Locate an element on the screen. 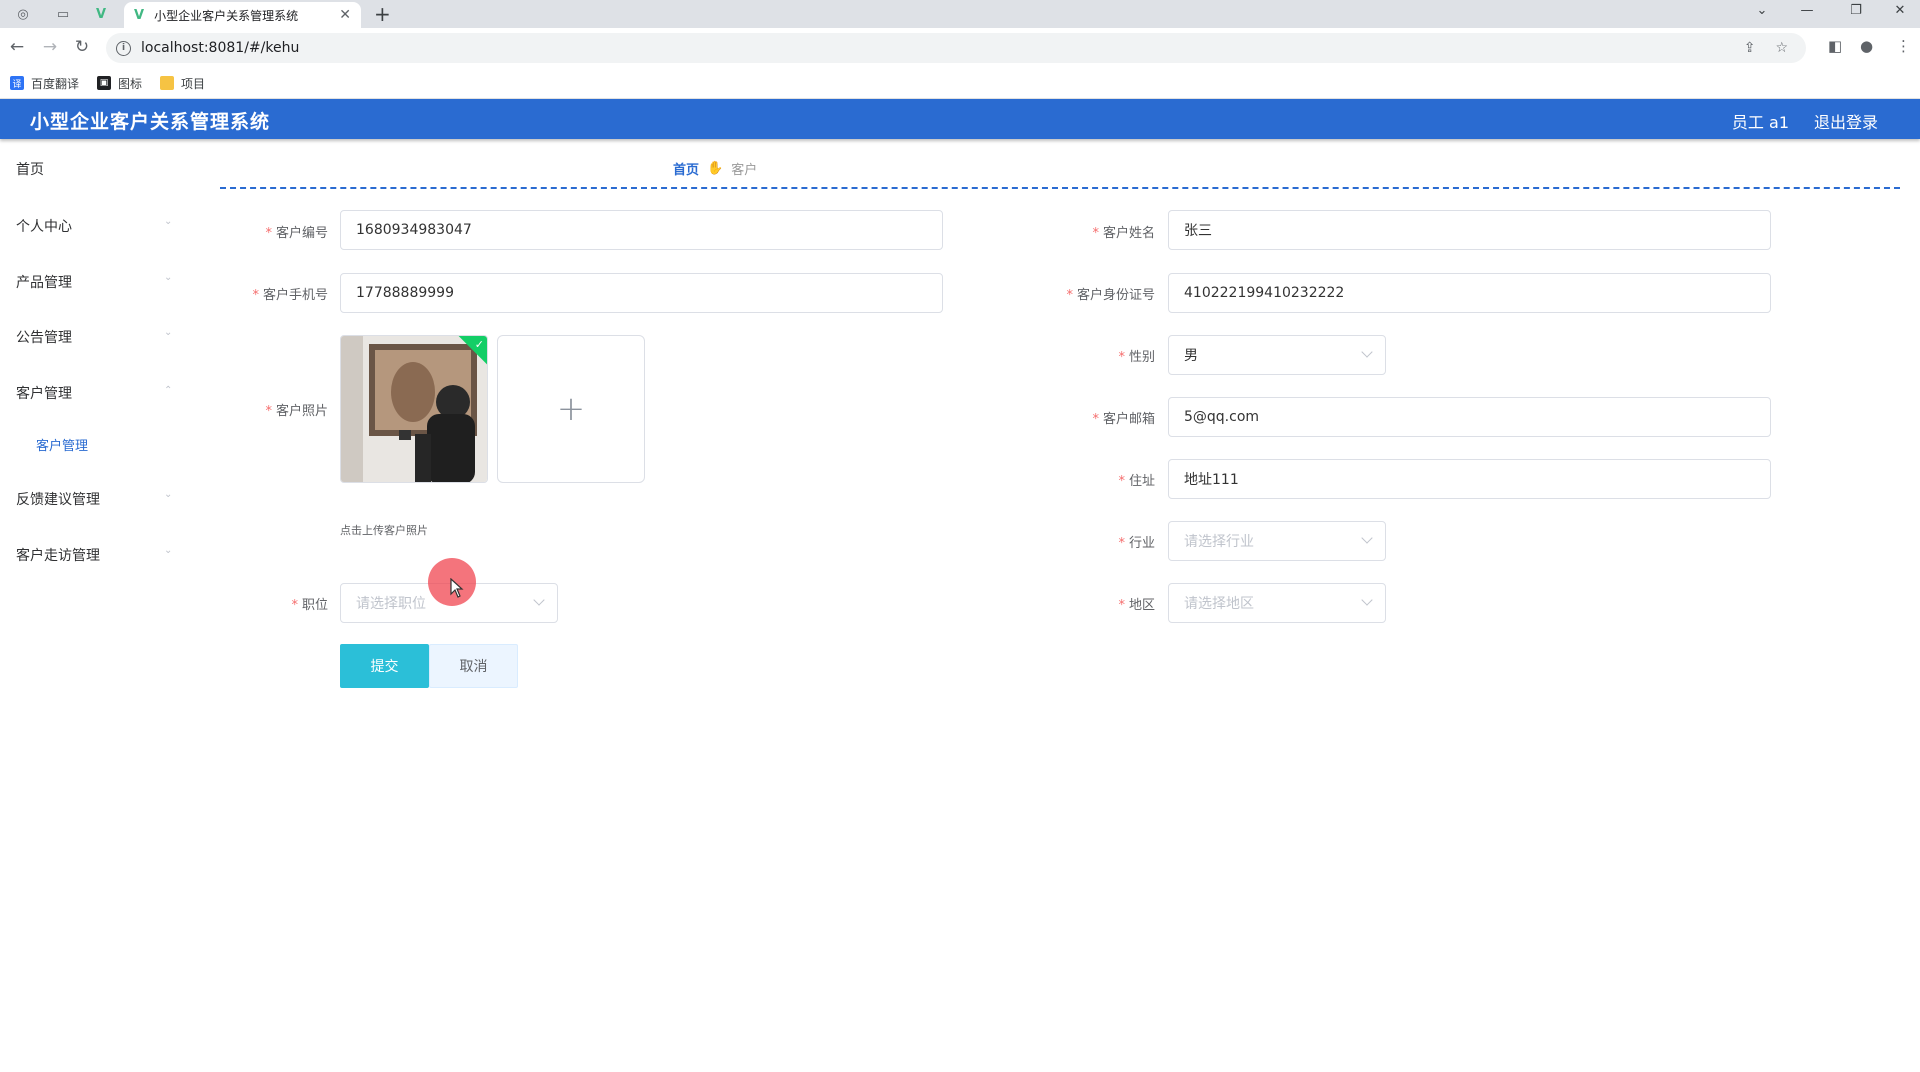 This screenshot has height=1072, width=1920. bookmark-label: 百度翻译 is located at coordinates (55, 83).